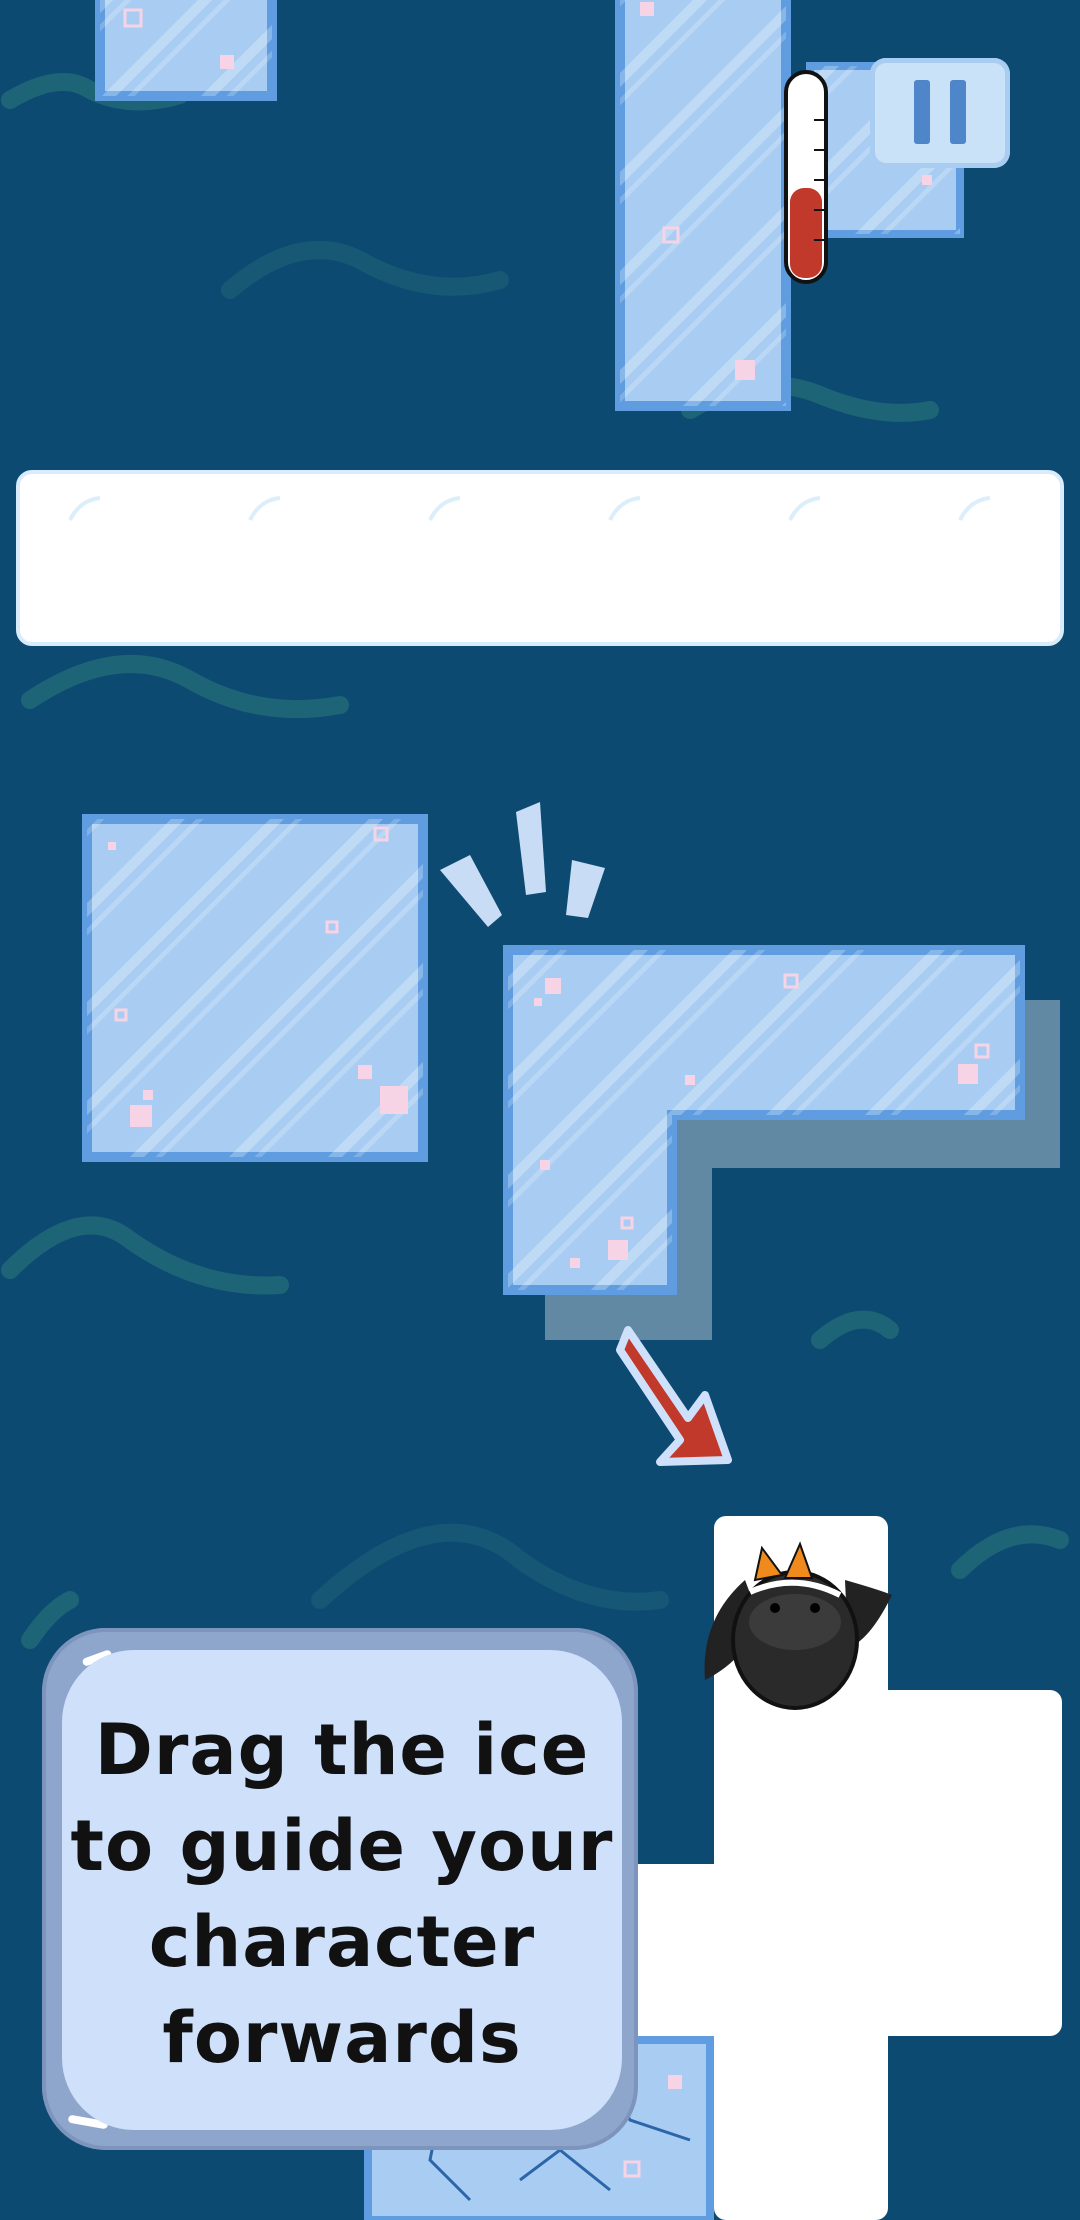 The width and height of the screenshot is (1080, 2220). Describe the element at coordinates (940, 113) in the screenshot. I see `pause-button` at that location.